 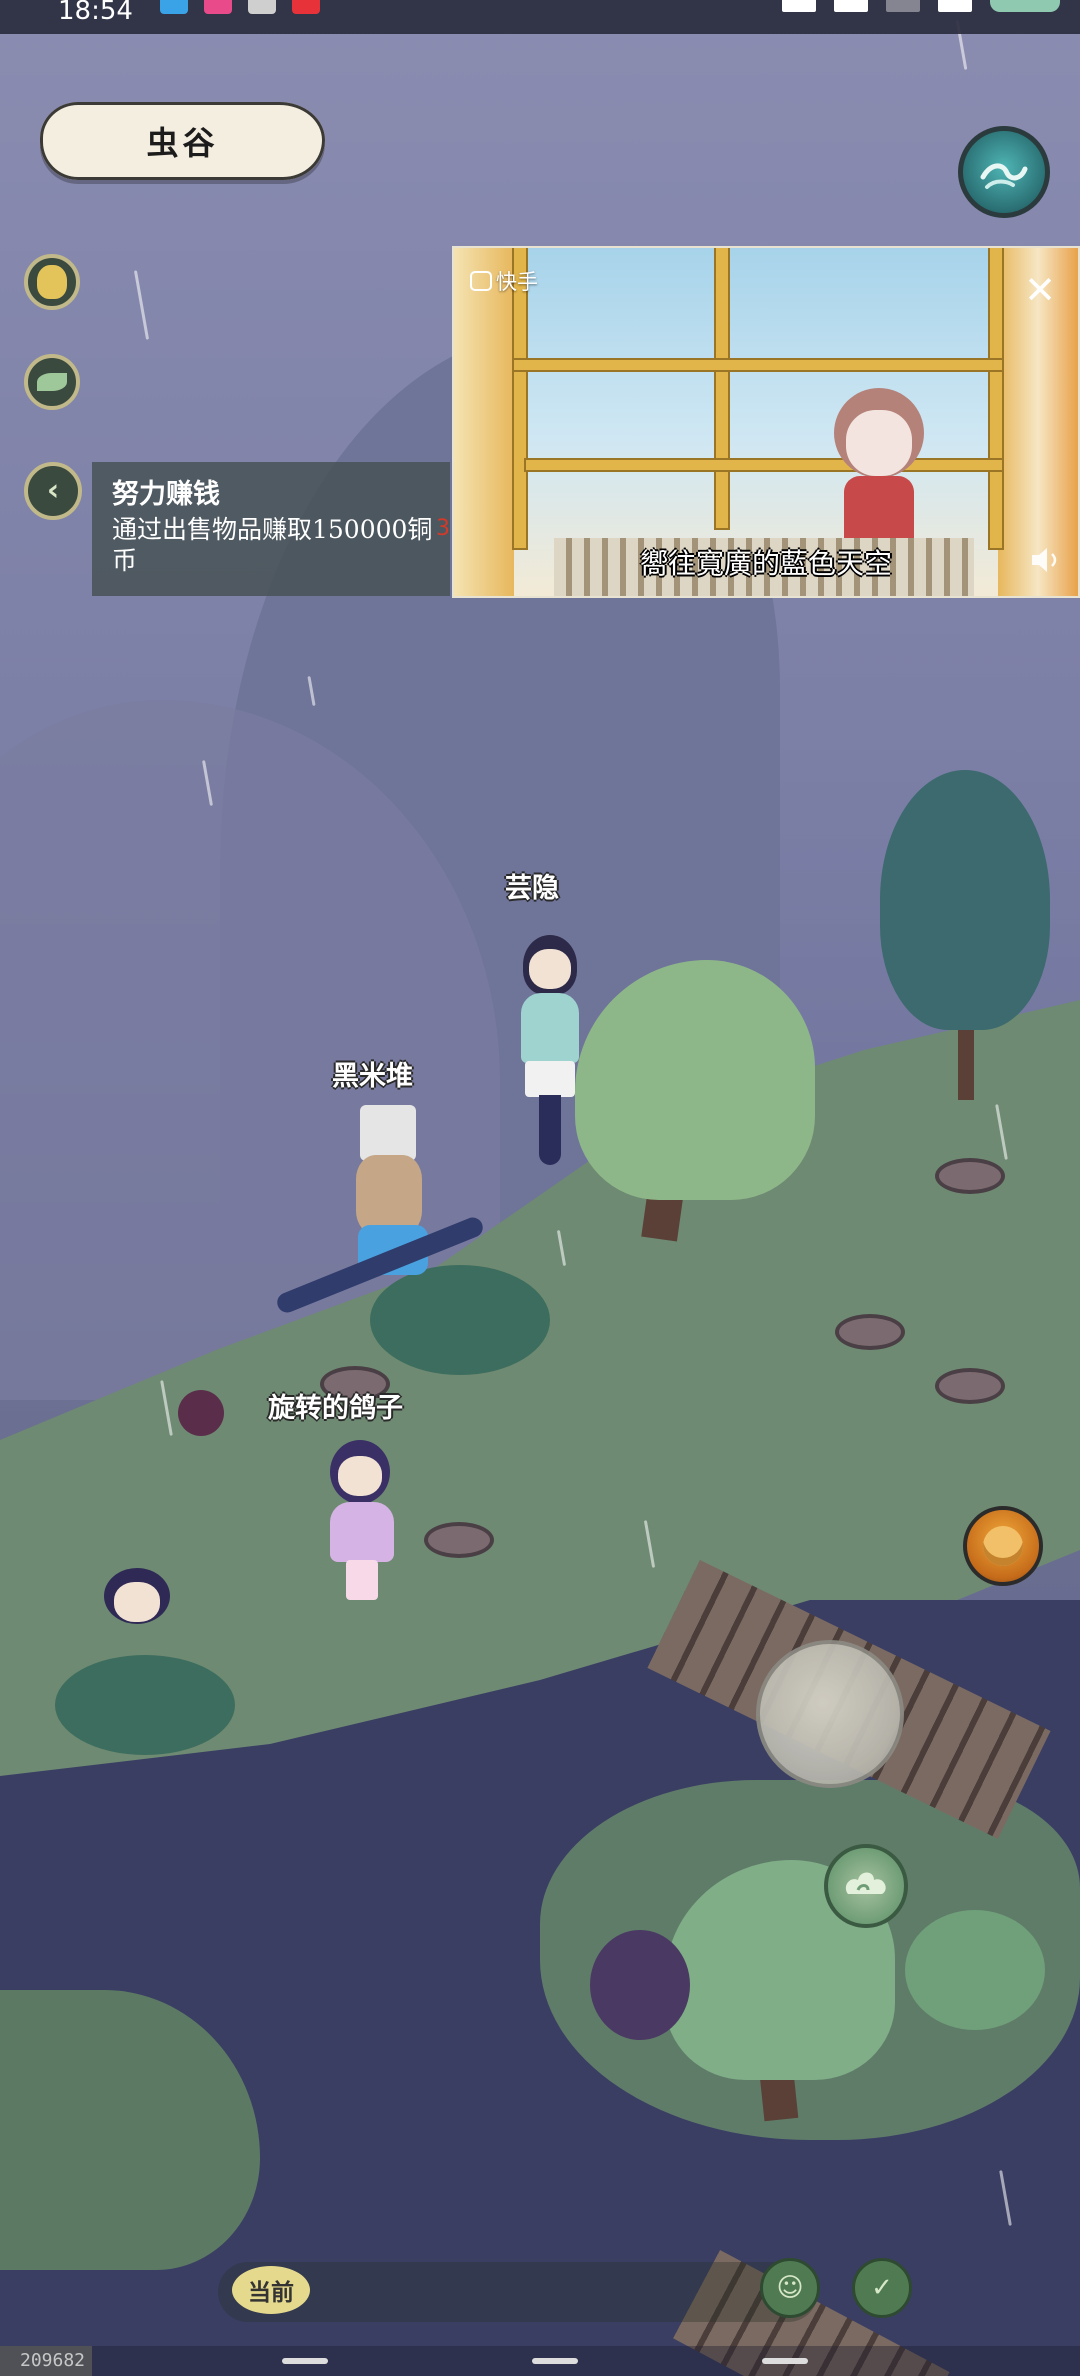 What do you see at coordinates (555, 2361) in the screenshot?
I see `nav-home-icon` at bounding box center [555, 2361].